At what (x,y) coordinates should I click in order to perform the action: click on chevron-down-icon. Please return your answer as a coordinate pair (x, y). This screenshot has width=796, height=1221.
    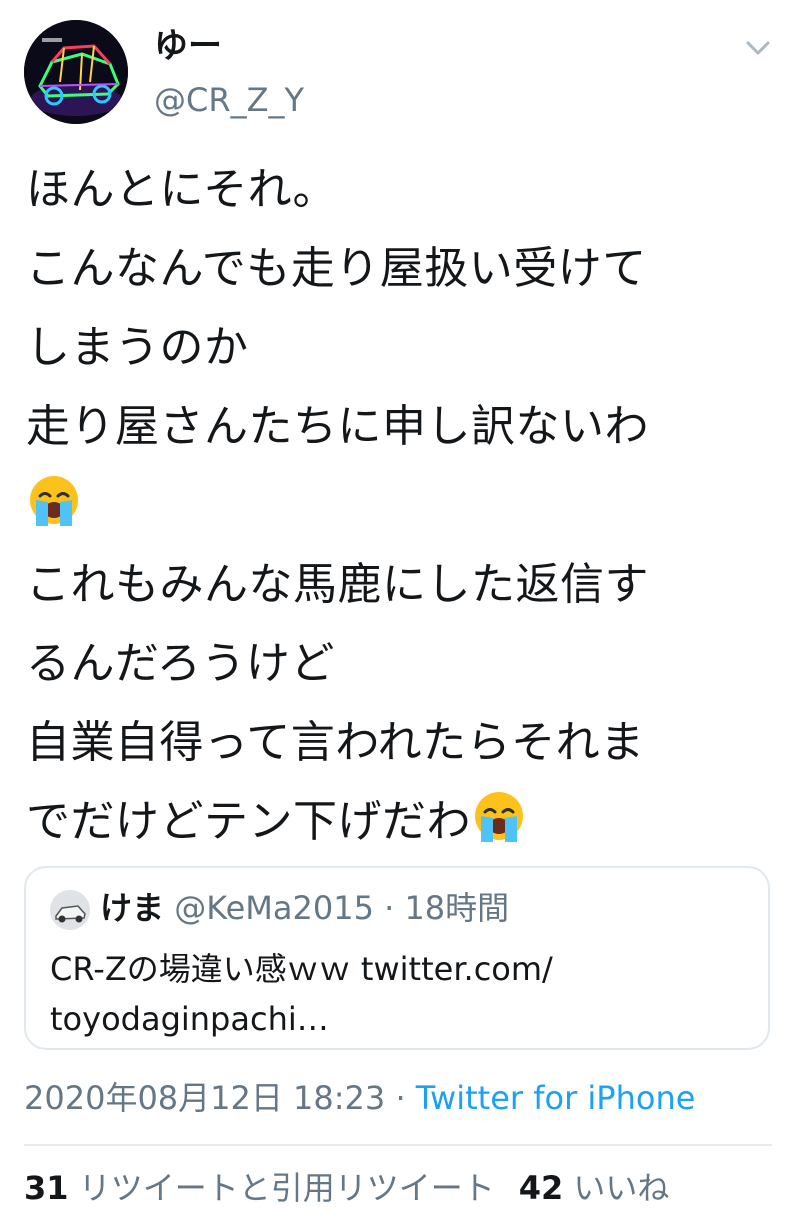
    Looking at the image, I should click on (758, 48).